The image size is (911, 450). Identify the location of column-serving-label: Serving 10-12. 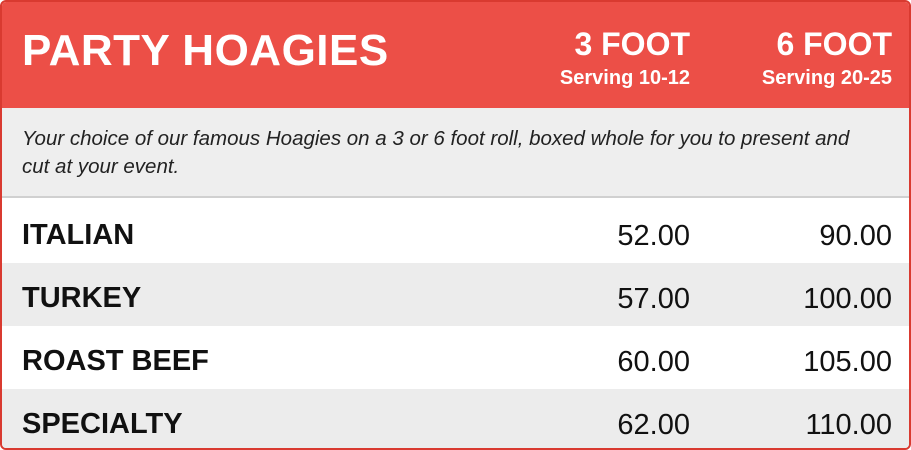
(624, 78).